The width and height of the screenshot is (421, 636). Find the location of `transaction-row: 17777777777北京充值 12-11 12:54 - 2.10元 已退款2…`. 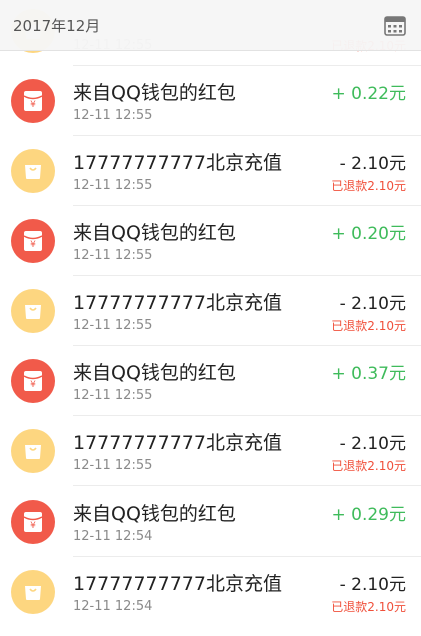

transaction-row: 17777777777北京充值 12-11 12:54 - 2.10元 已退款2… is located at coordinates (210, 592).